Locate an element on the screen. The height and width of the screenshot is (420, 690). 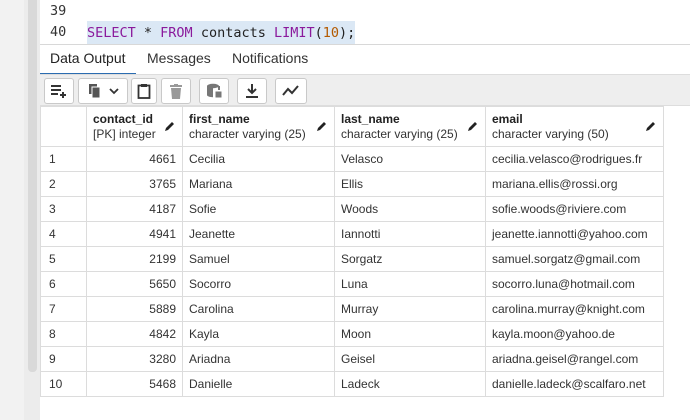
table-row: 6 5650 Socorro Luna socorro.luna@hotmail.com is located at coordinates (352, 284).